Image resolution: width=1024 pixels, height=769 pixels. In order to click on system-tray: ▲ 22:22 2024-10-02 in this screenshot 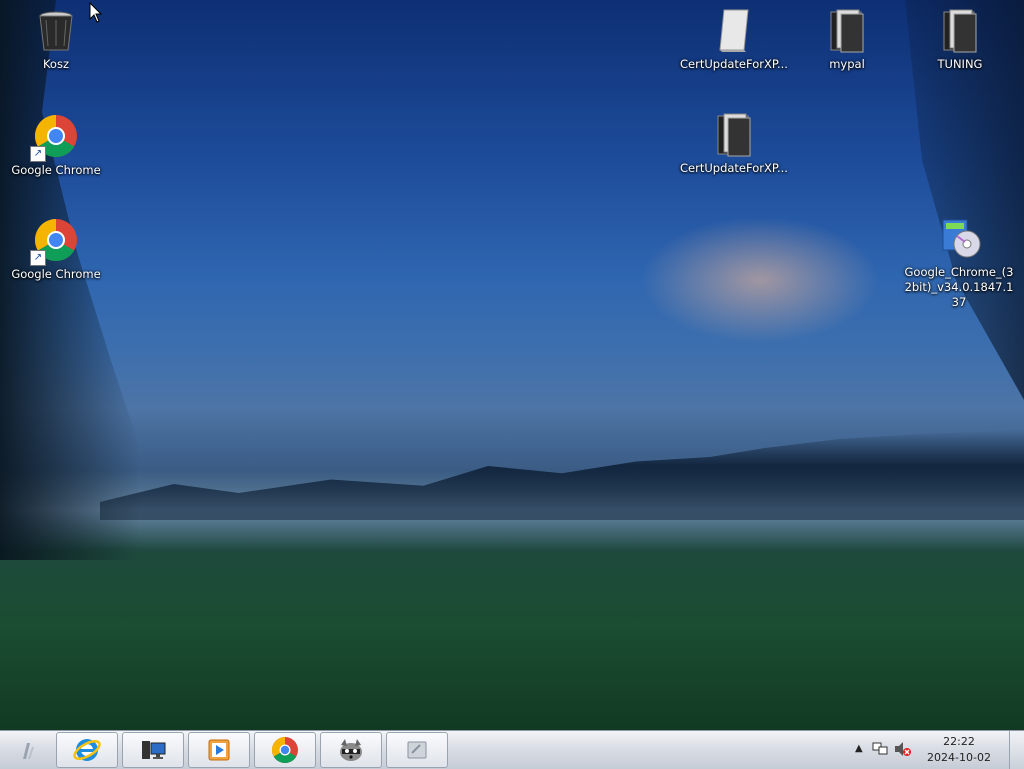, I will do `click(939, 750)`.